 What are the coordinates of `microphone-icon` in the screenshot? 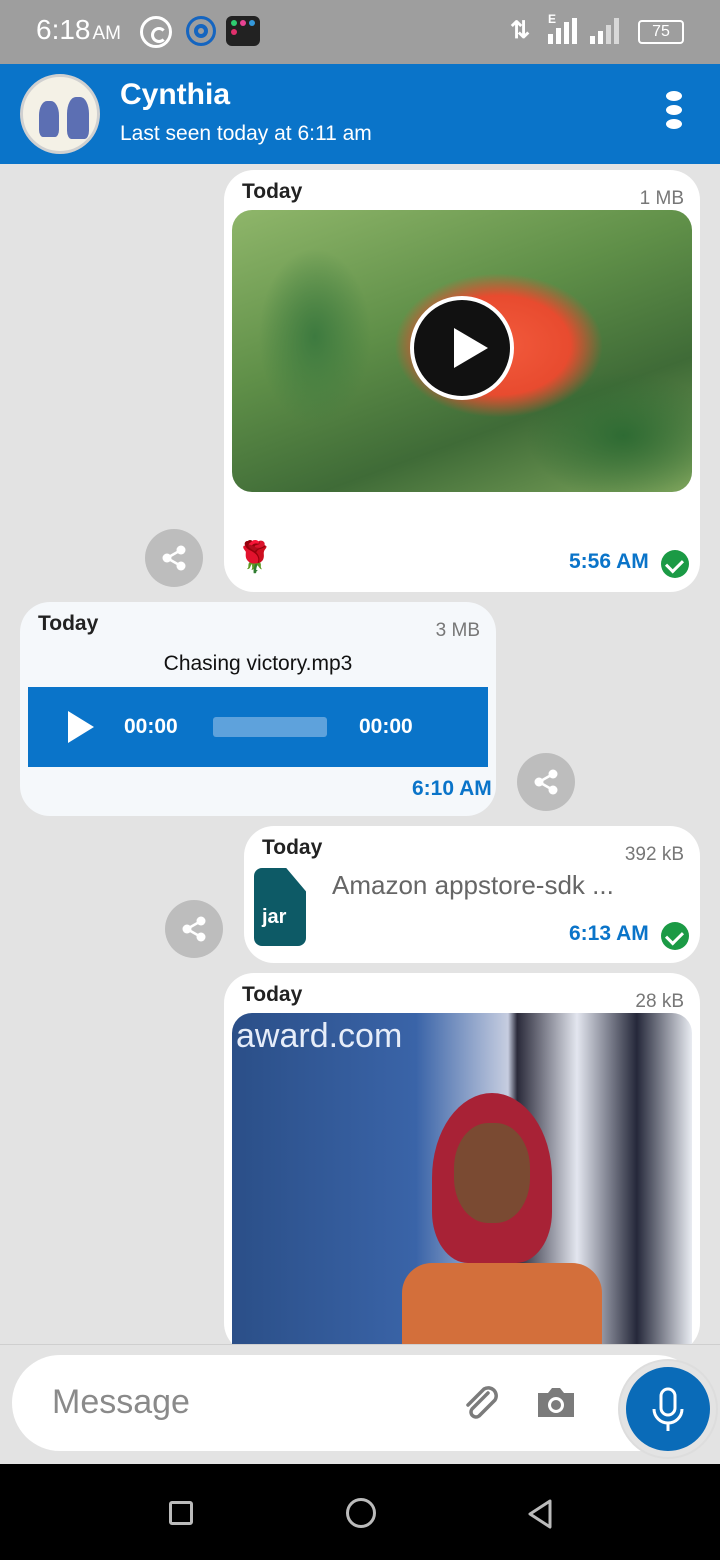 It's located at (668, 1409).